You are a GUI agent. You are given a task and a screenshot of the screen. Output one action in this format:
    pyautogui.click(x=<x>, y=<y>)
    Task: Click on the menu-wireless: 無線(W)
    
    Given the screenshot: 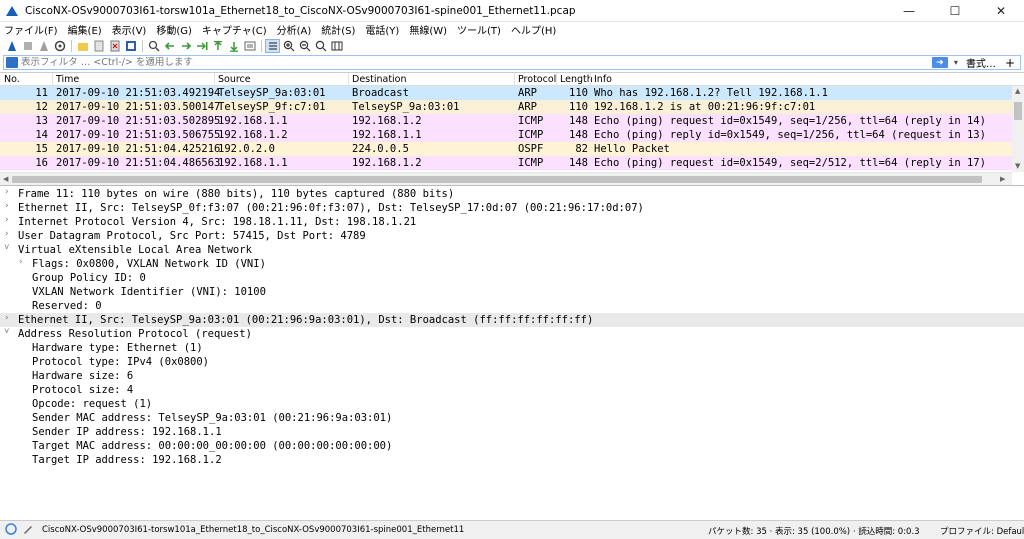 What is the action you would take?
    pyautogui.click(x=428, y=29)
    